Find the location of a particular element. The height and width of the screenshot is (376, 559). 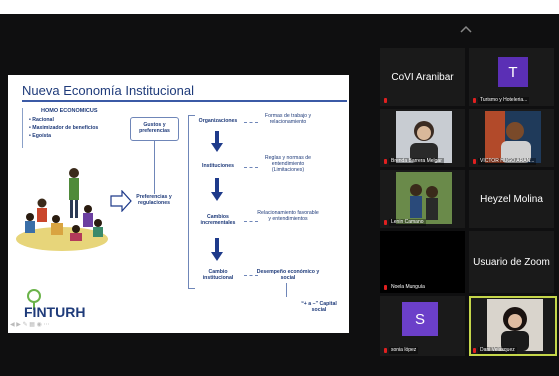

avatar: T is located at coordinates (513, 72).